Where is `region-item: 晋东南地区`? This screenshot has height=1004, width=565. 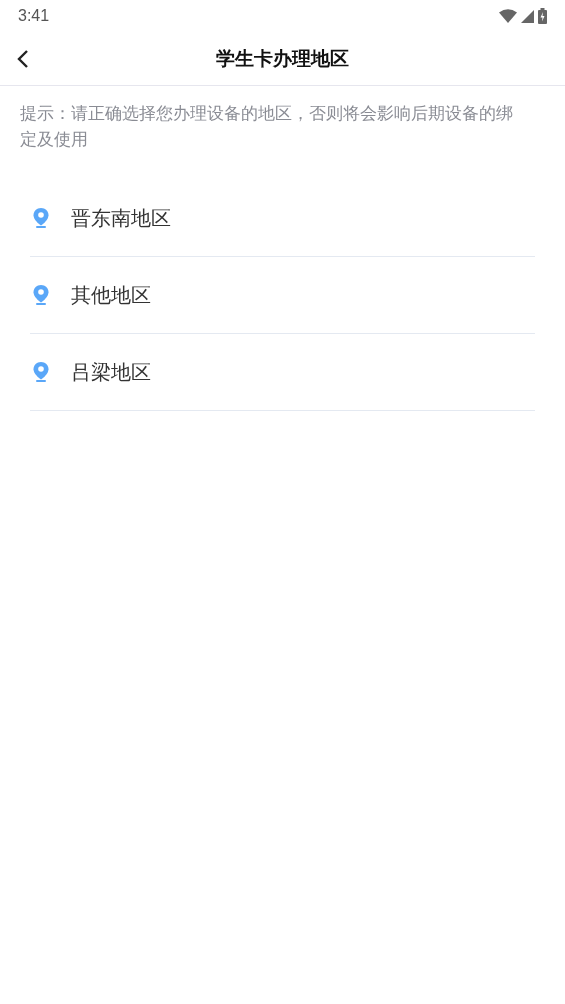
region-item: 晋东南地区 is located at coordinates (282, 218).